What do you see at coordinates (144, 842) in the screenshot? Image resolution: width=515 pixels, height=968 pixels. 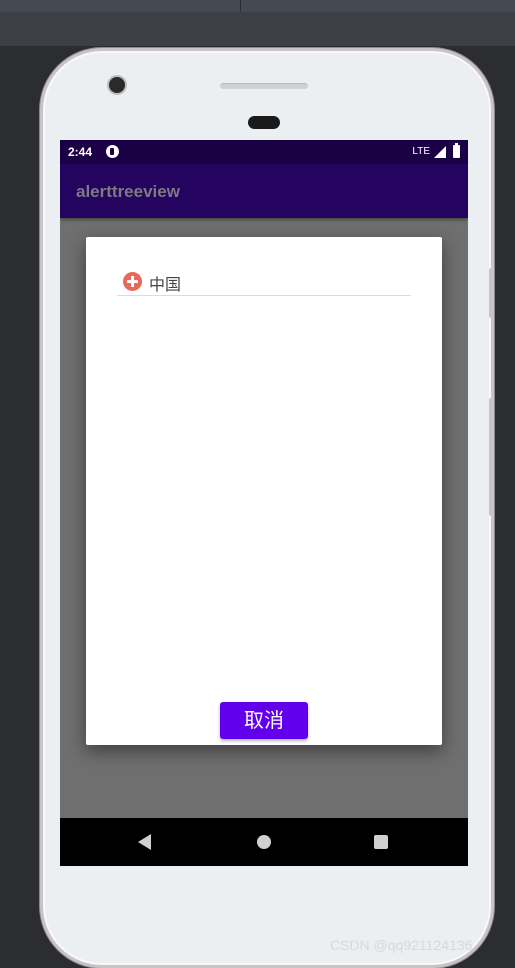 I see `back-icon` at bounding box center [144, 842].